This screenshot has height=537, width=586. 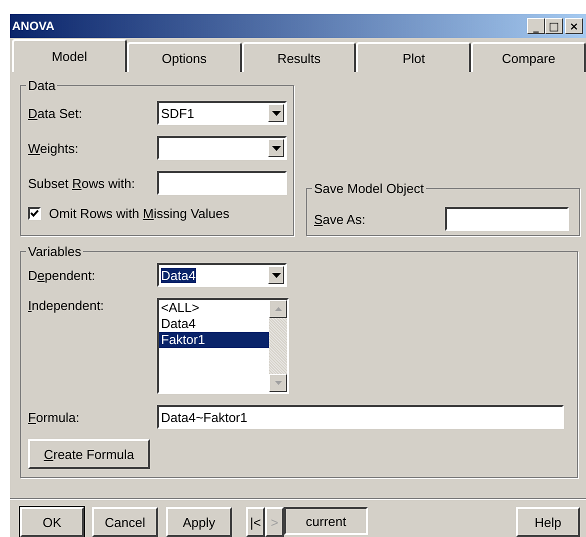 I want to click on scroll-up-button, so click(x=278, y=309).